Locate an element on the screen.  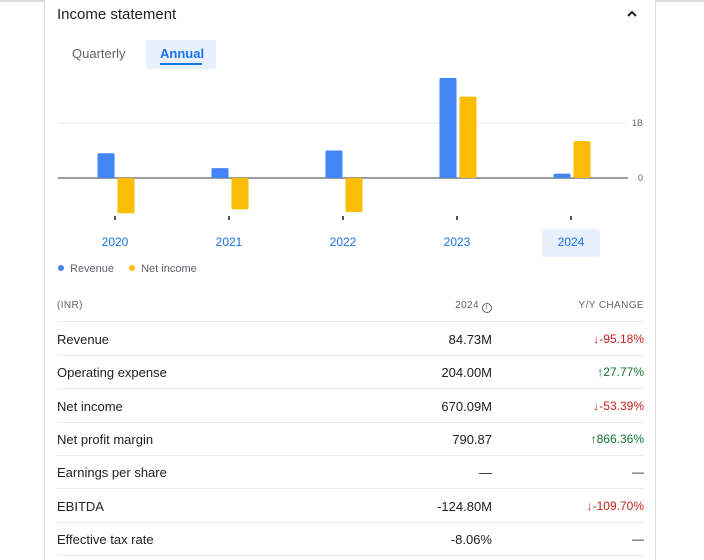
legend-item-revenue: Revenue is located at coordinates (86, 269).